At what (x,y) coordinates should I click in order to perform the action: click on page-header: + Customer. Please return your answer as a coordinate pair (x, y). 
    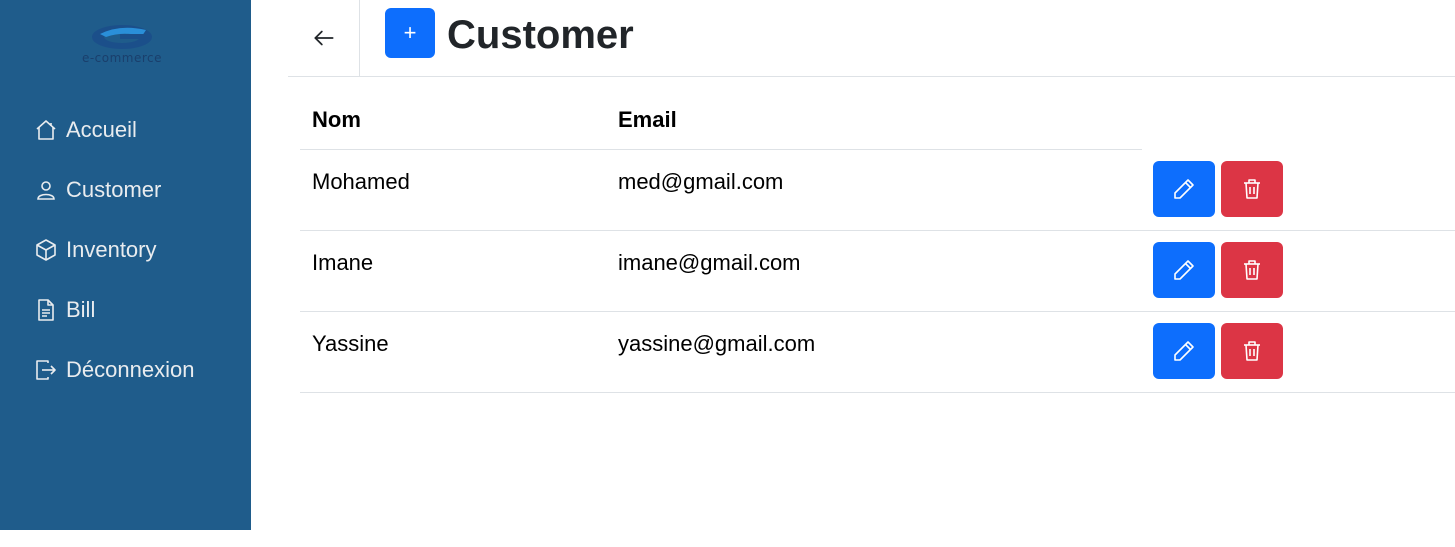
    Looking at the image, I should click on (871, 38).